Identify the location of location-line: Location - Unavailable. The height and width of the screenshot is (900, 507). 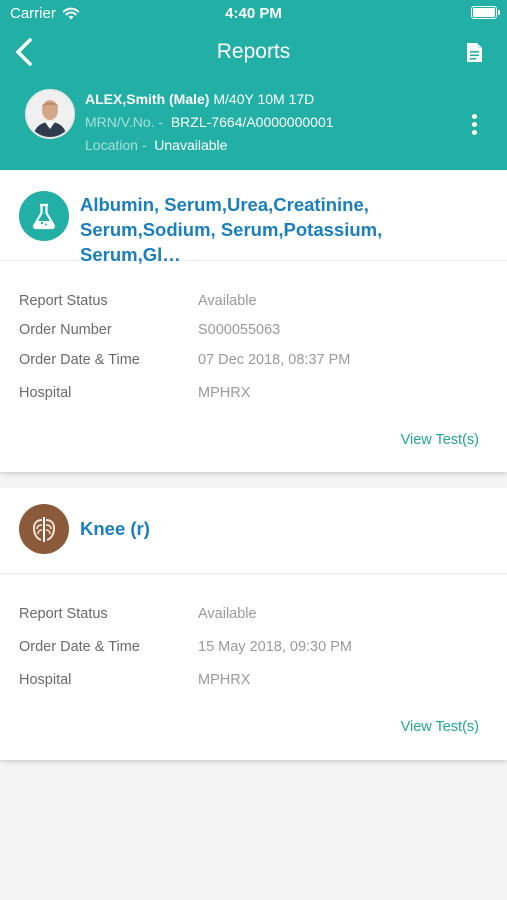
(156, 145).